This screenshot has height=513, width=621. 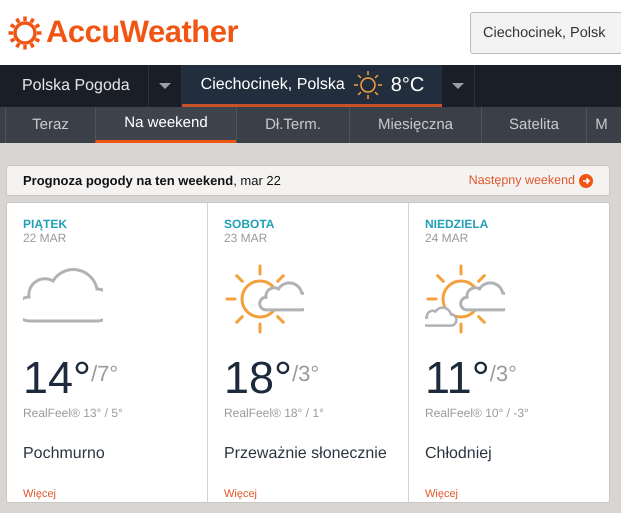 What do you see at coordinates (272, 84) in the screenshot?
I see `location-name: Ciechocinek, Polska` at bounding box center [272, 84].